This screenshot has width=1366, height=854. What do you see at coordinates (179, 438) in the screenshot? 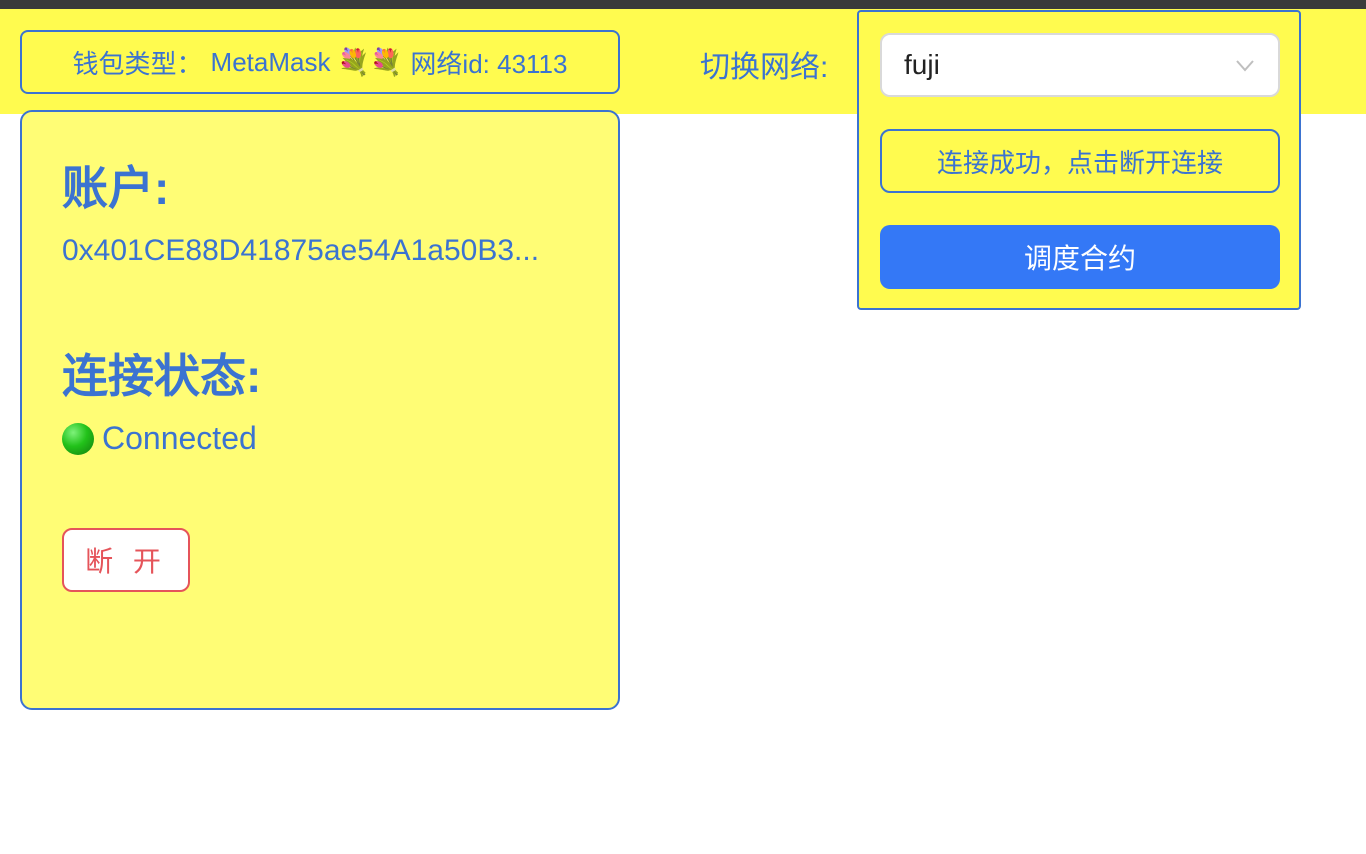
I see `connection-status-text: Connected` at bounding box center [179, 438].